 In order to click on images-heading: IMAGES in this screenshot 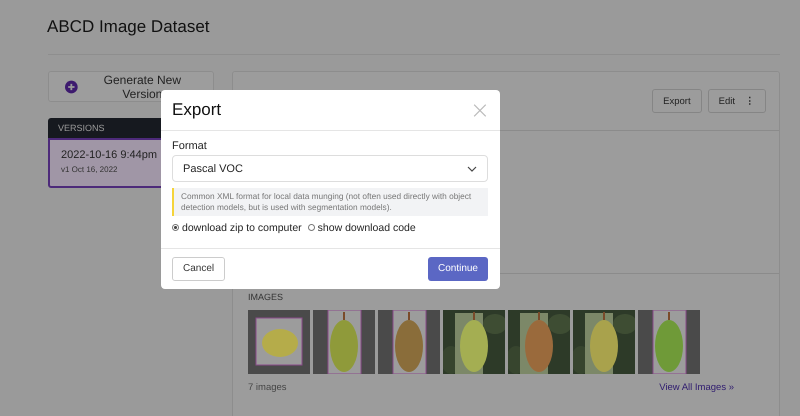, I will do `click(266, 297)`.